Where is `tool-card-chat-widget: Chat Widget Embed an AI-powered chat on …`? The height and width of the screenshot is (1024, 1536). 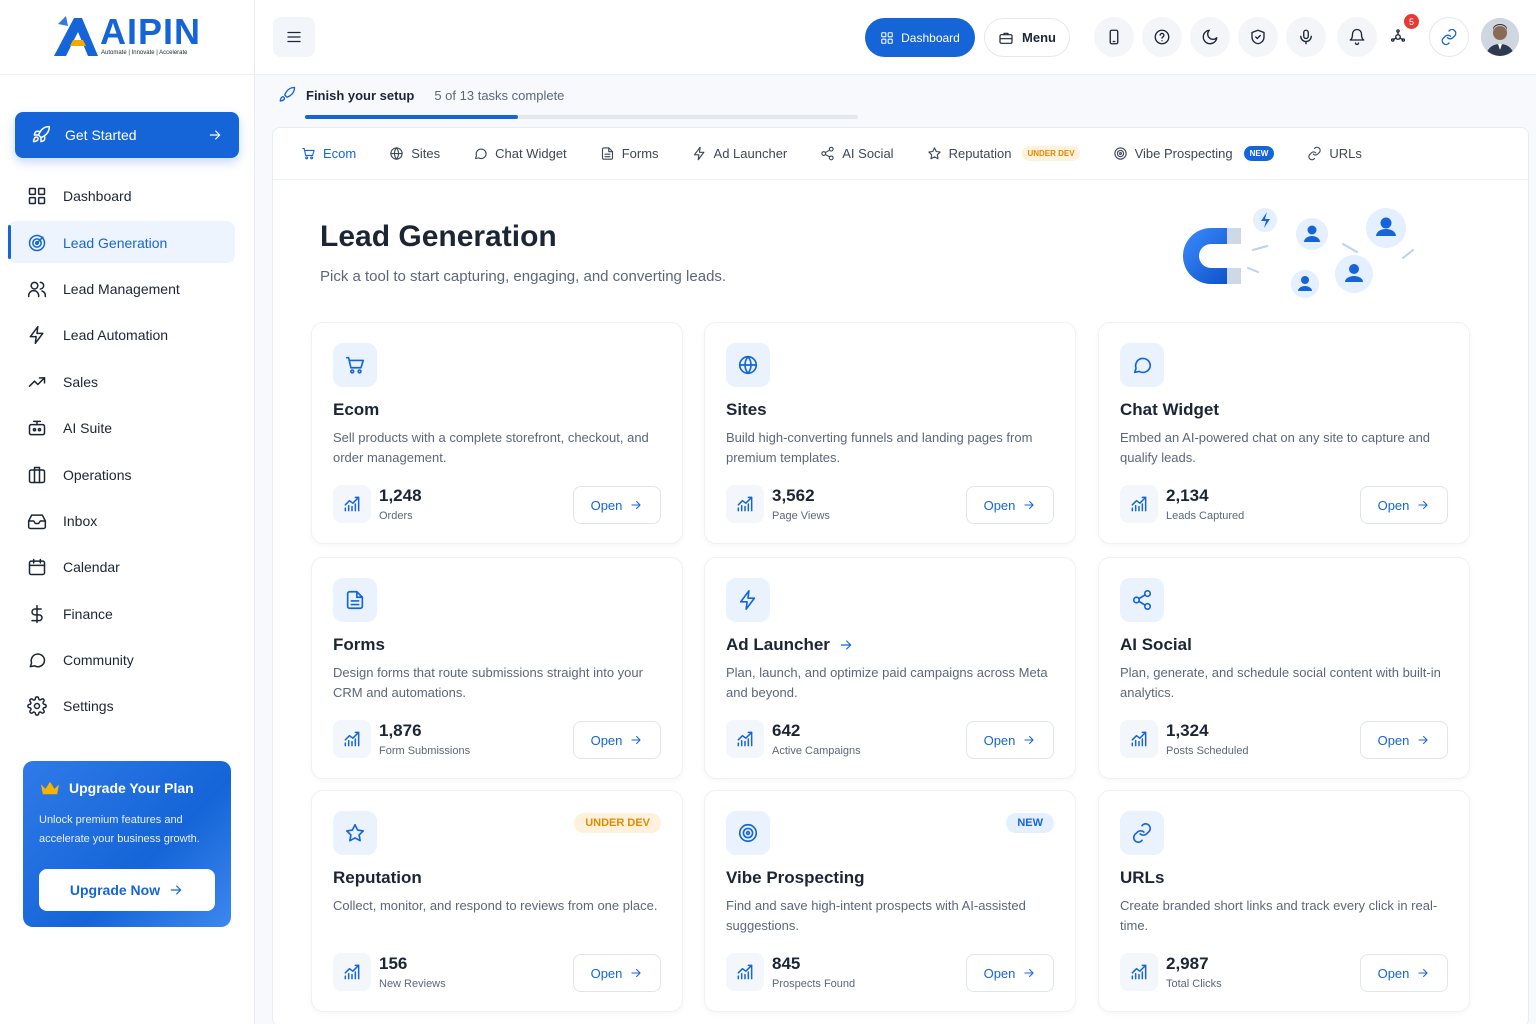 tool-card-chat-widget: Chat Widget Embed an AI-powered chat on … is located at coordinates (1284, 433).